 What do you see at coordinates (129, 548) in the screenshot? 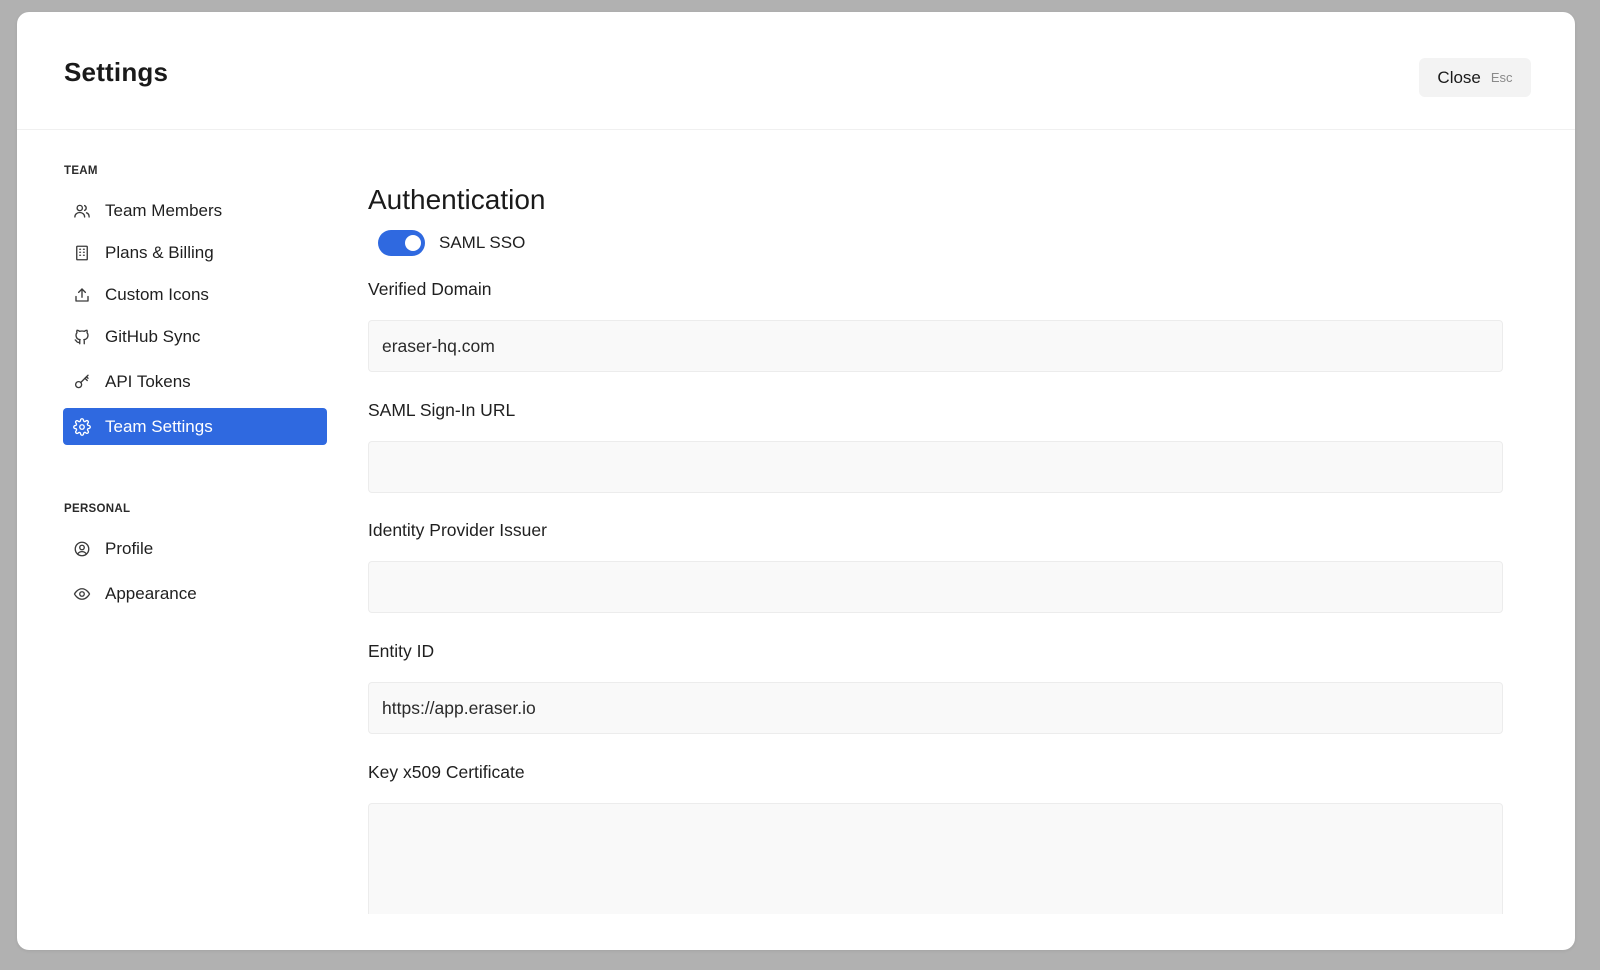
I see `sidebar-item-label: Profile` at bounding box center [129, 548].